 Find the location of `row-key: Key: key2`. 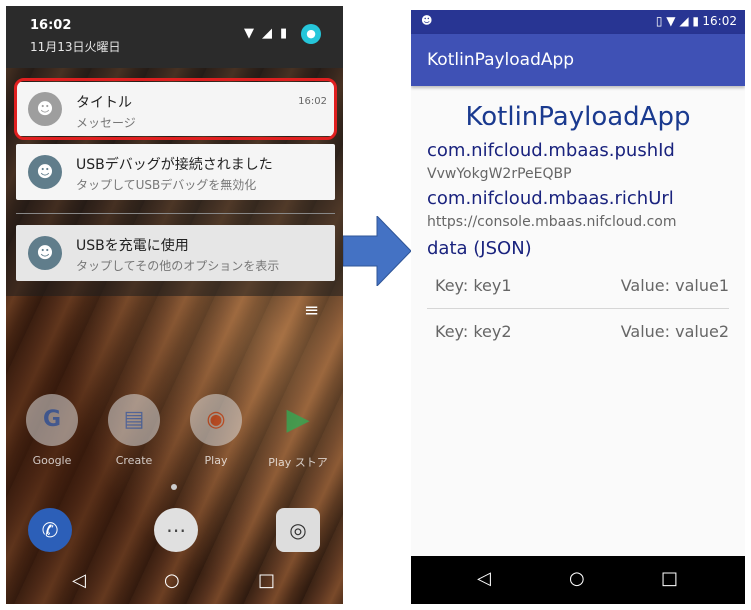

row-key: Key: key2 is located at coordinates (473, 331).